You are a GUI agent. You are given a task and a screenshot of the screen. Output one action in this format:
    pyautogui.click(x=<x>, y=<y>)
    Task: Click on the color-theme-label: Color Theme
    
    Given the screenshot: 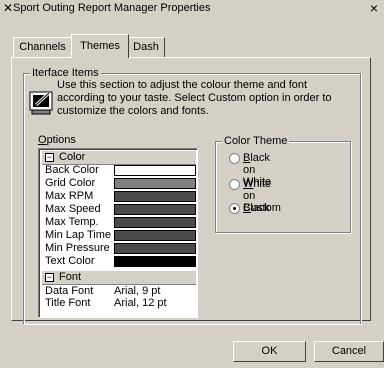 What is the action you would take?
    pyautogui.click(x=256, y=141)
    